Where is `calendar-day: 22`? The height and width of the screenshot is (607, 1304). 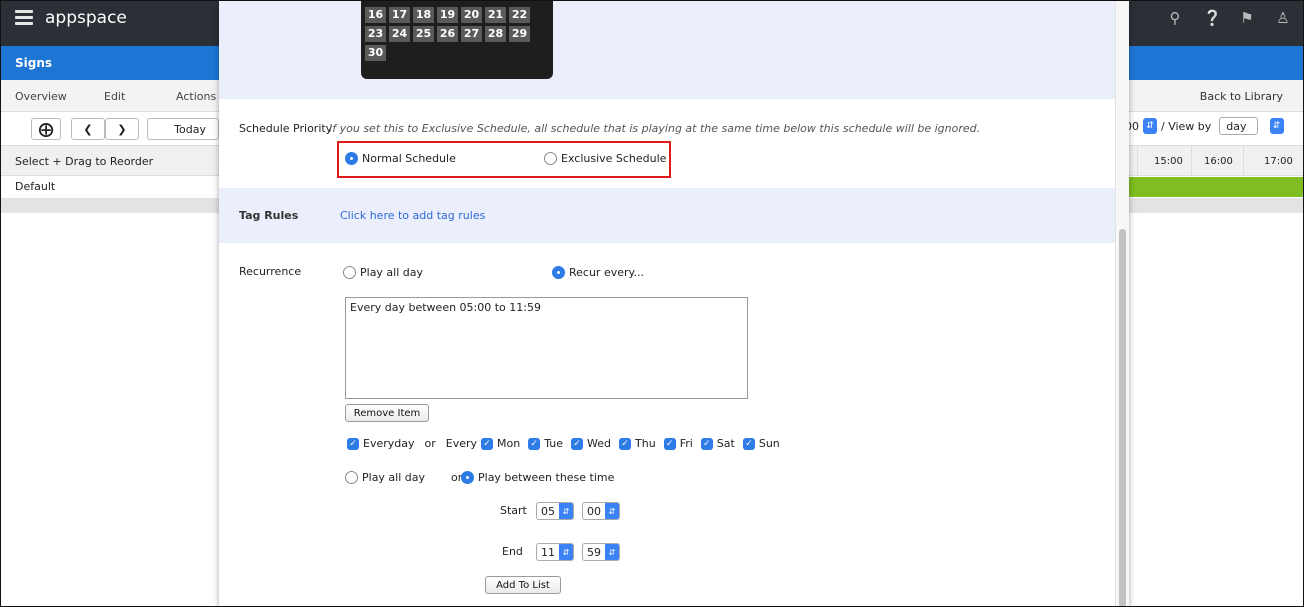 calendar-day: 22 is located at coordinates (519, 15).